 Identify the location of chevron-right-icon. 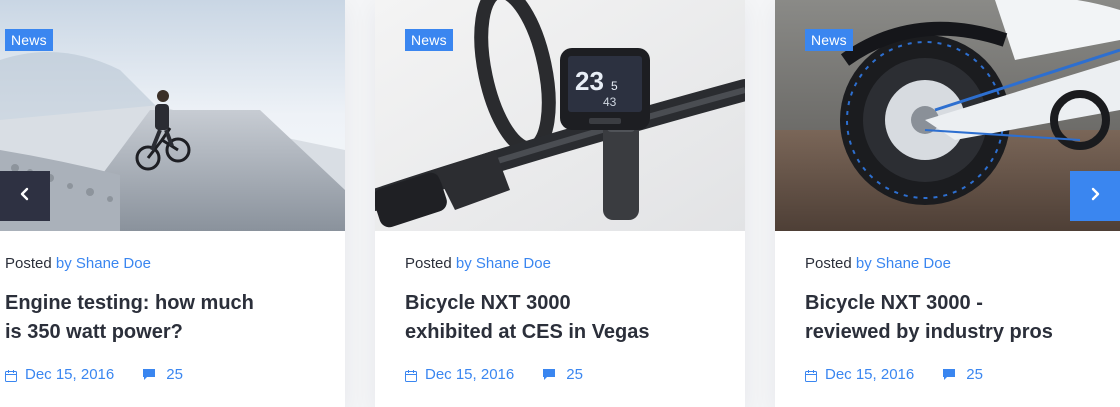
(1095, 196).